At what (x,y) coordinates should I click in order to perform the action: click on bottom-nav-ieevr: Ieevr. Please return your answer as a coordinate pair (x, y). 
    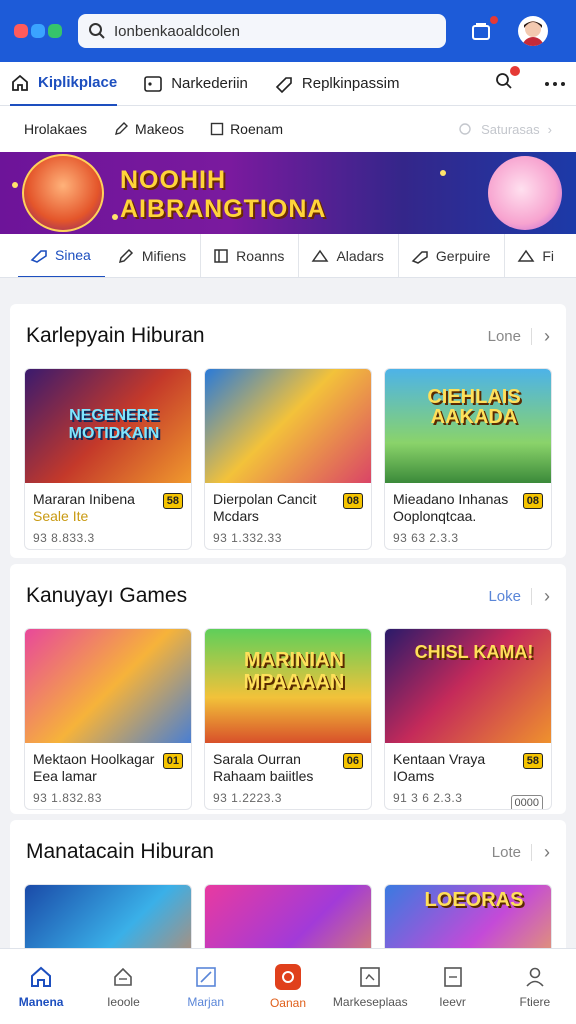
    Looking at the image, I should click on (452, 986).